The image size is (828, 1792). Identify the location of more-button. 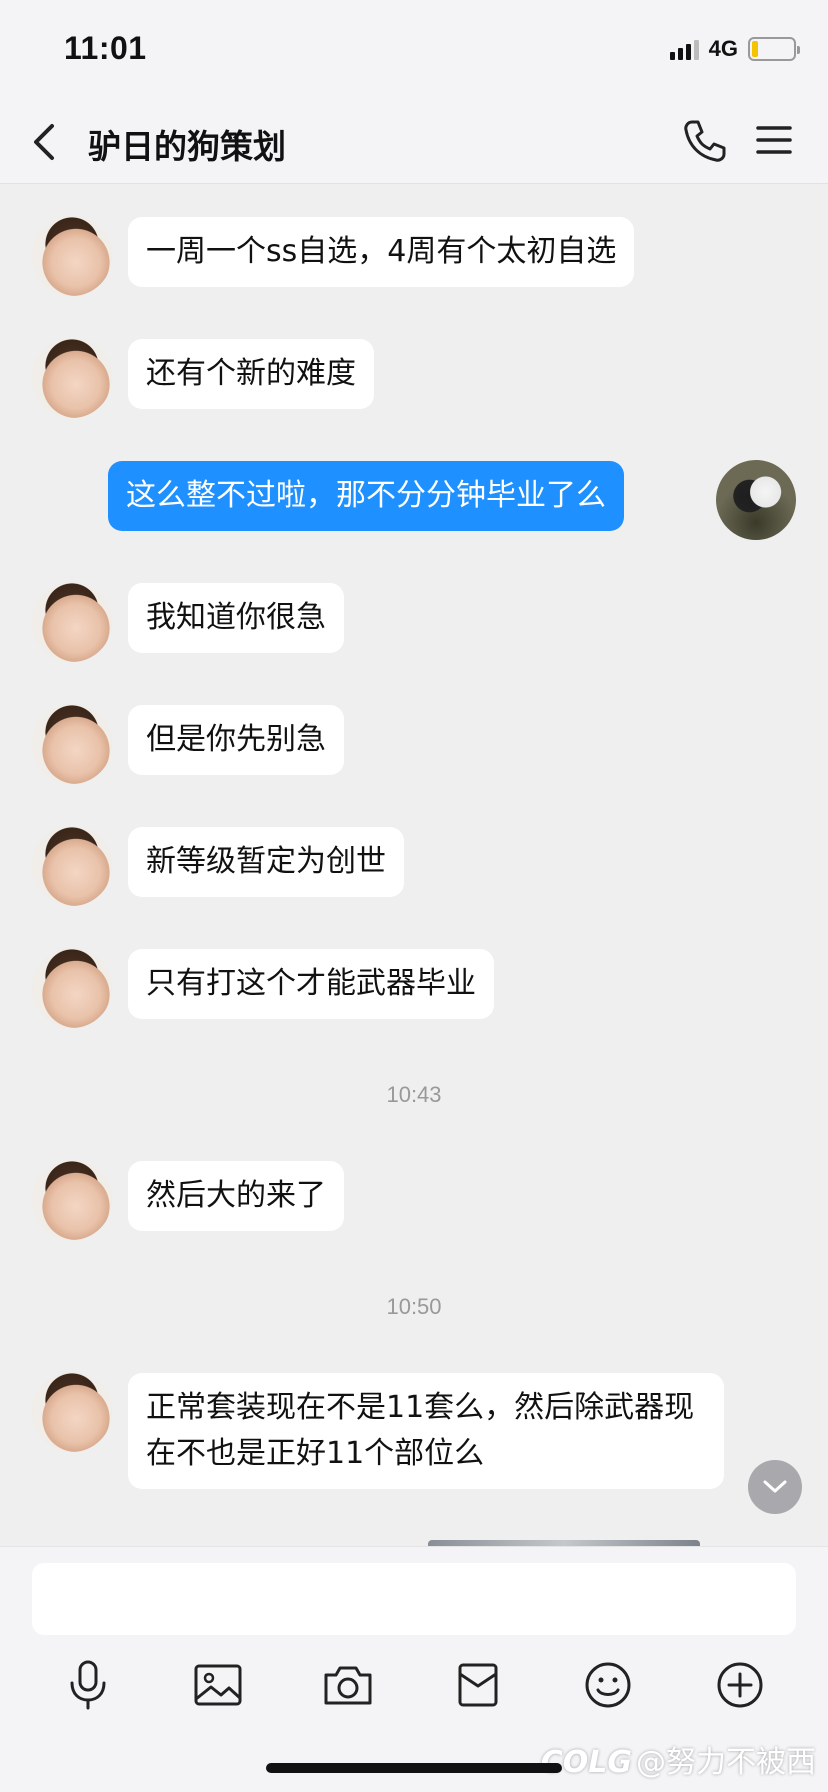
(740, 1685).